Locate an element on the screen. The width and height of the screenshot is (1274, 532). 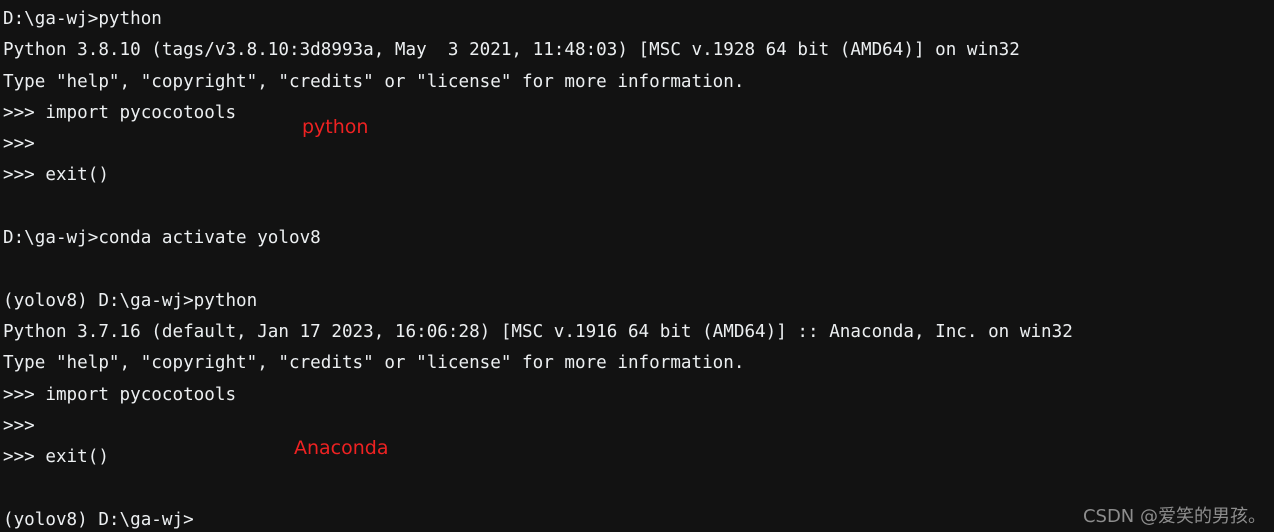
console-line: (yolov8) D:\ga-wj>python is located at coordinates (130, 300).